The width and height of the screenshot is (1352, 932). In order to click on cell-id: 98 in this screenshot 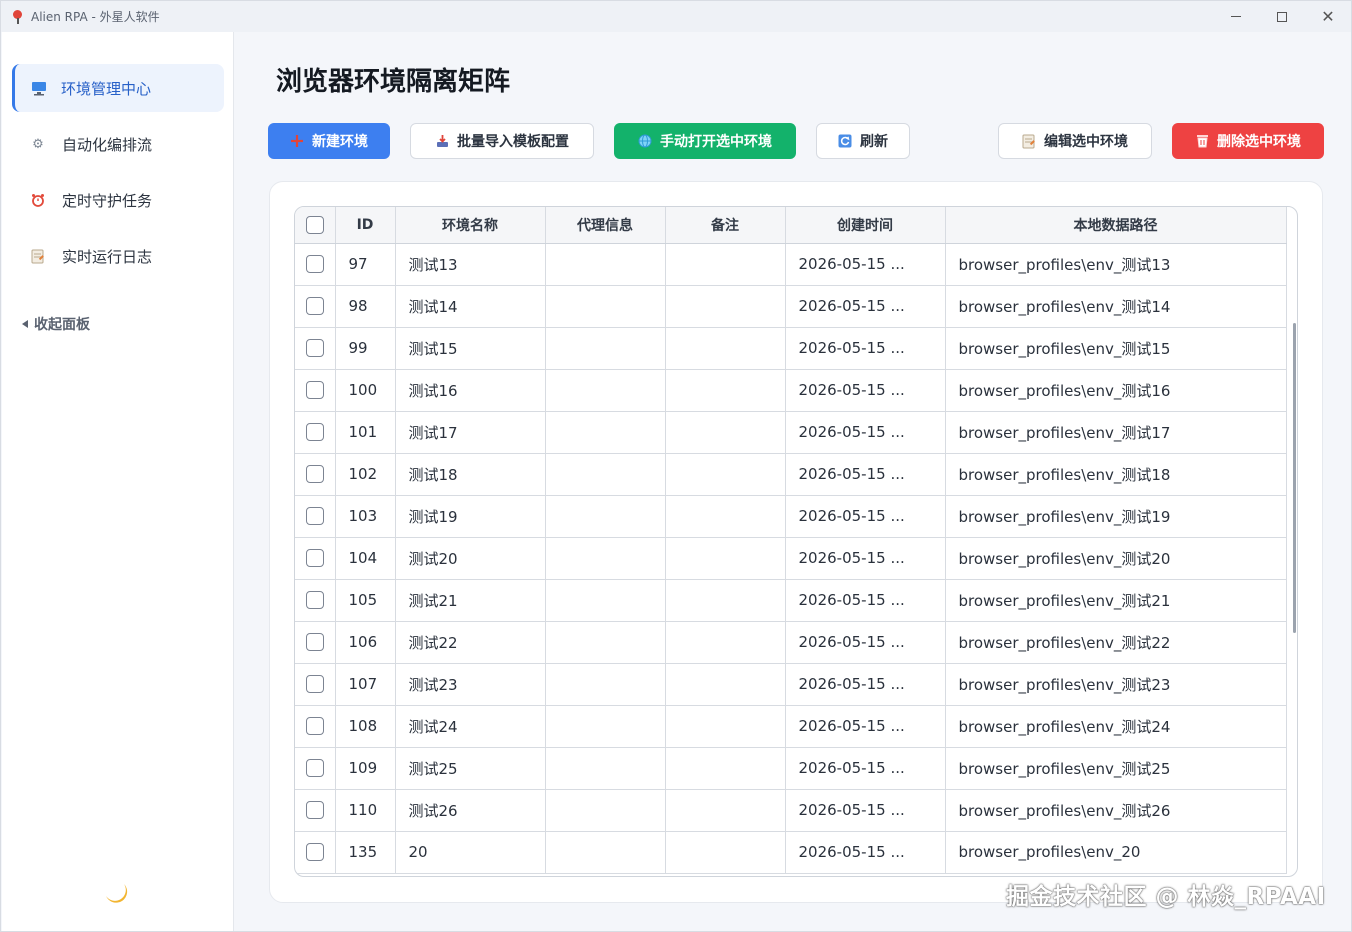, I will do `click(365, 306)`.